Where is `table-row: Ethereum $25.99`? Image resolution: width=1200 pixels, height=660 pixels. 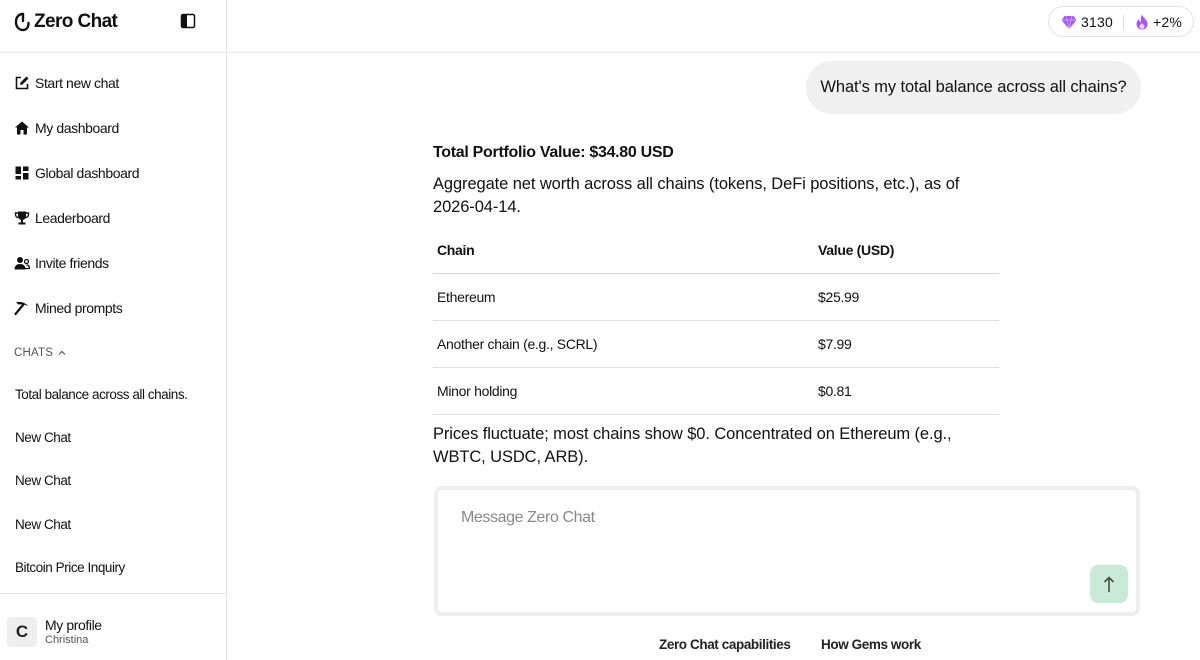 table-row: Ethereum $25.99 is located at coordinates (716, 297).